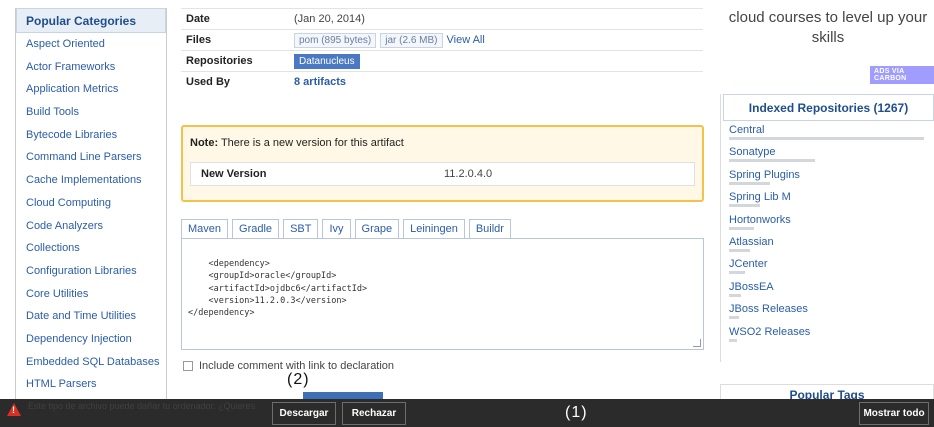 This screenshot has width=934, height=427. Describe the element at coordinates (828, 28) in the screenshot. I see `ad-text: cloud courses to level up your skills` at that location.